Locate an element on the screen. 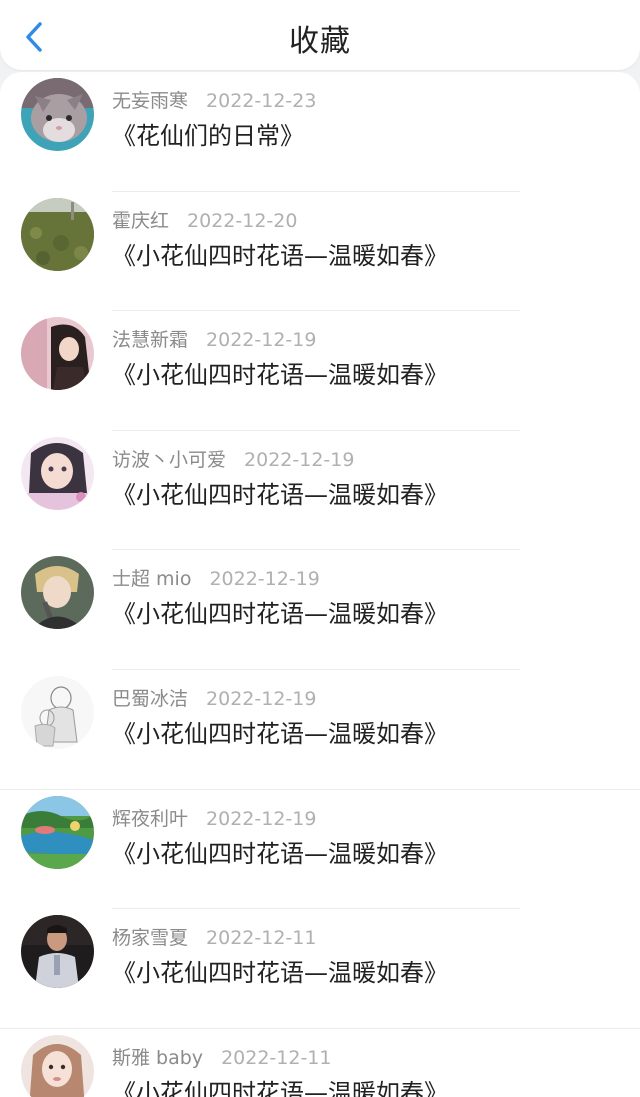  grass-field-photo is located at coordinates (57, 234).